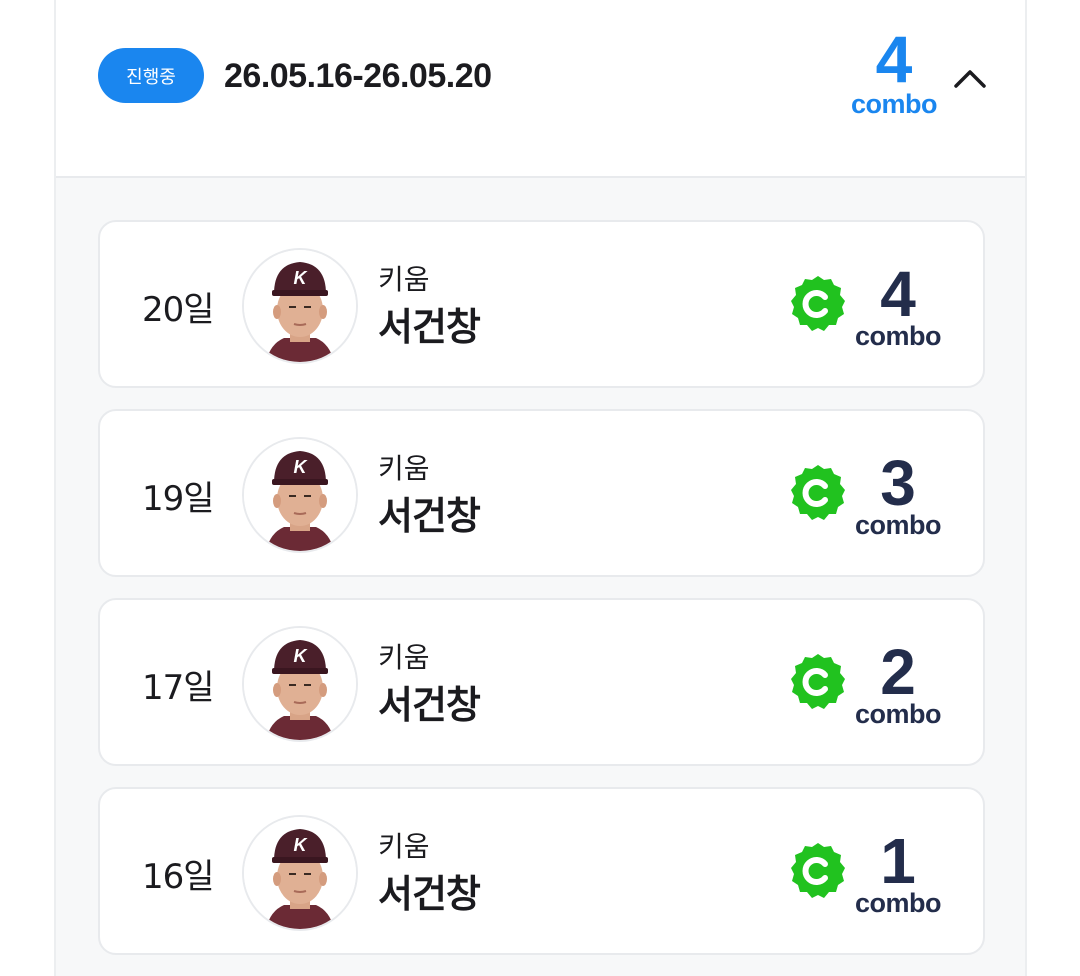  What do you see at coordinates (178, 877) in the screenshot?
I see `record-day: 16일` at bounding box center [178, 877].